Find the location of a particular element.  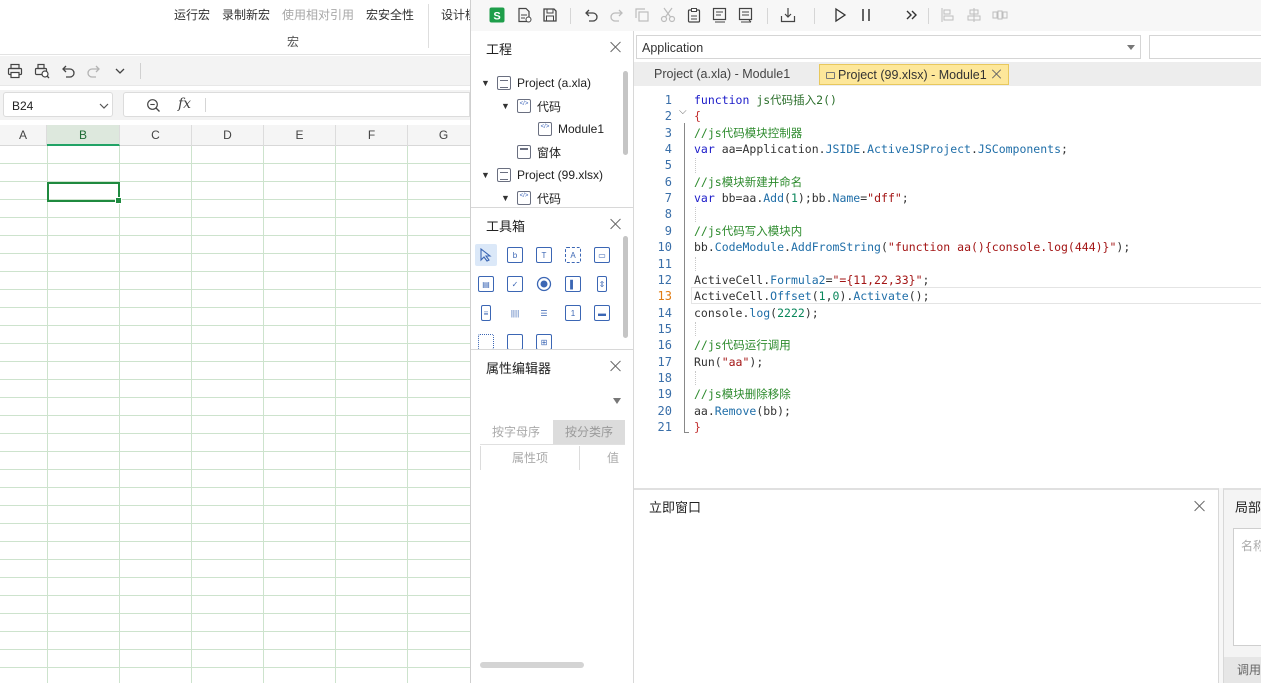

column-header-b: B is located at coordinates (83, 135).